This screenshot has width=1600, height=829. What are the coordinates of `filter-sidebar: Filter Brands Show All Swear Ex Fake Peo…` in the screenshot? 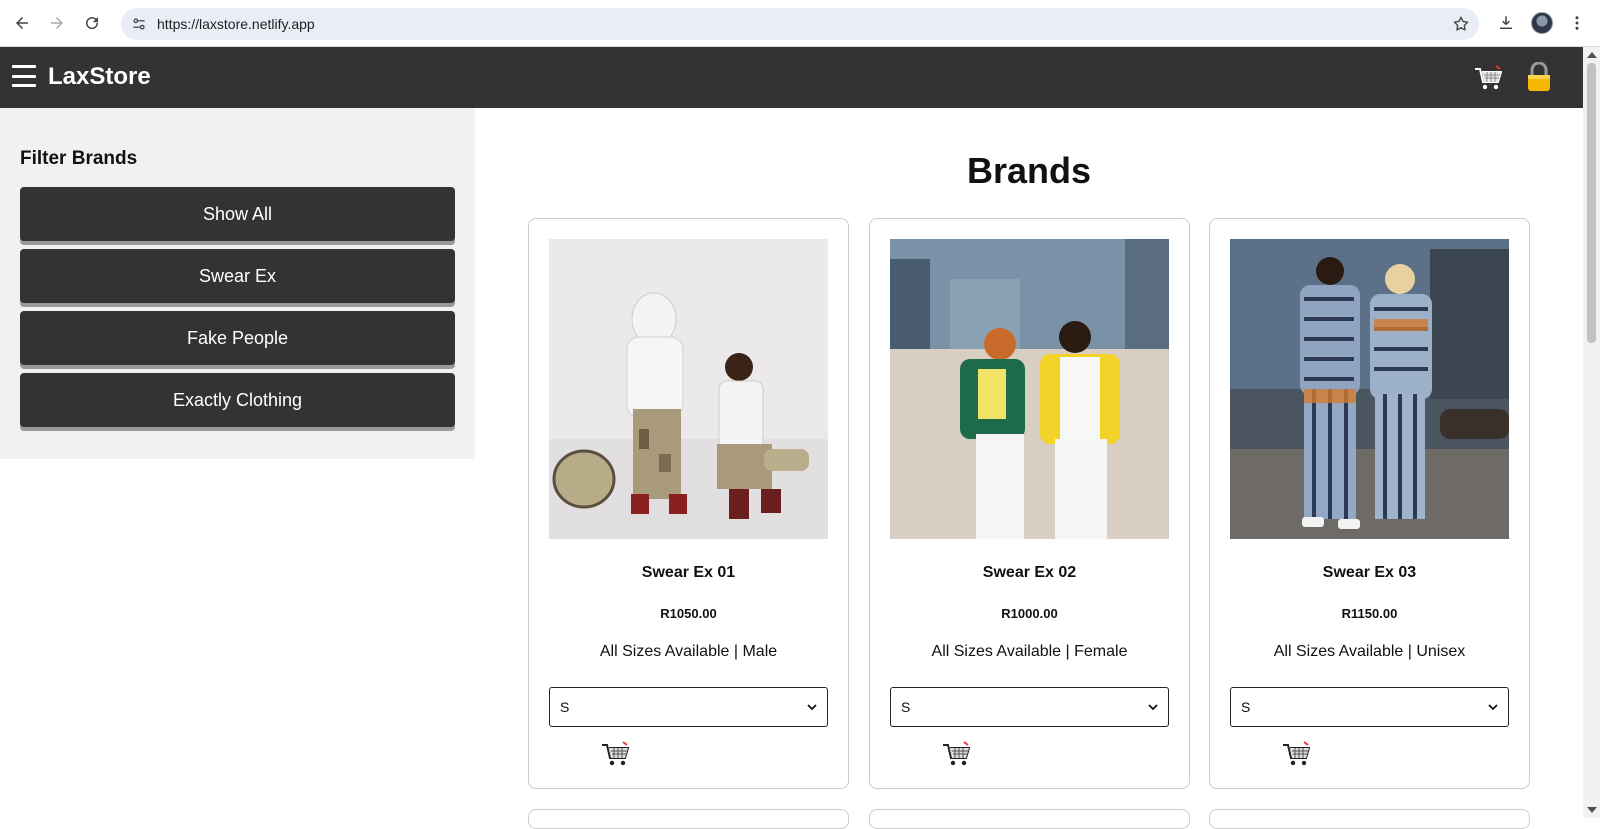 It's located at (237, 283).